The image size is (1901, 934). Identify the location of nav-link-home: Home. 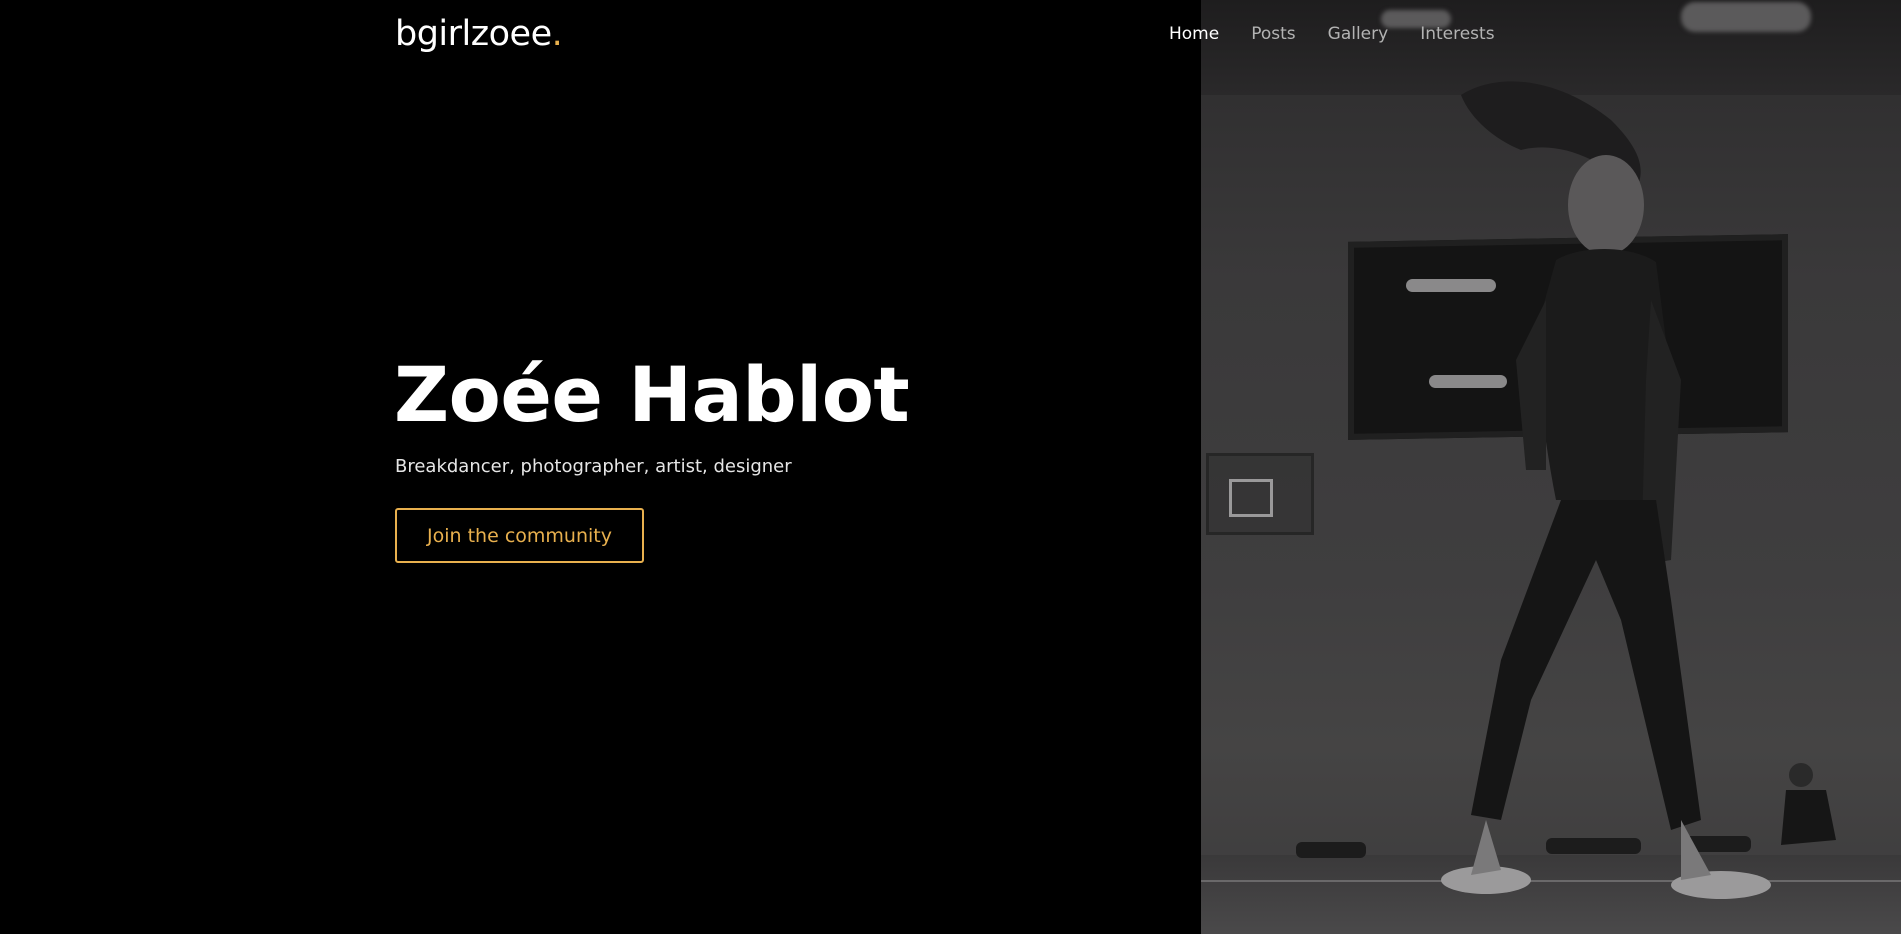
(1194, 34).